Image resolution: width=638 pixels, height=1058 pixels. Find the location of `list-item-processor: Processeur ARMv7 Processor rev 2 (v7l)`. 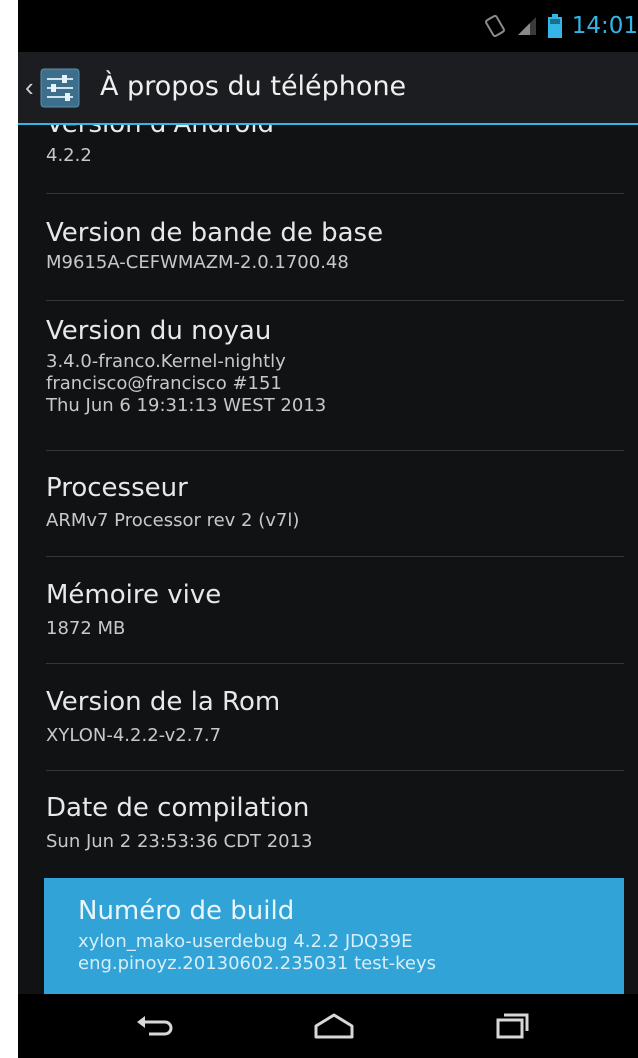

list-item-processor: Processeur ARMv7 Processor rev 2 (v7l) is located at coordinates (335, 502).